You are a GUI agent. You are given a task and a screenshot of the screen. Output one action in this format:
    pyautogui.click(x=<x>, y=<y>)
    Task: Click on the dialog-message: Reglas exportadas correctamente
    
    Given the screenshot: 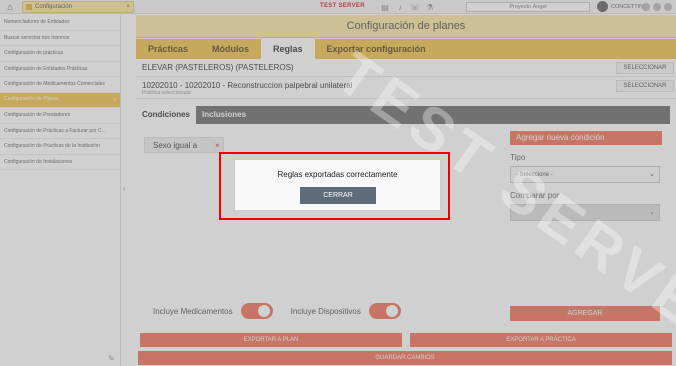 What is the action you would take?
    pyautogui.click(x=337, y=174)
    